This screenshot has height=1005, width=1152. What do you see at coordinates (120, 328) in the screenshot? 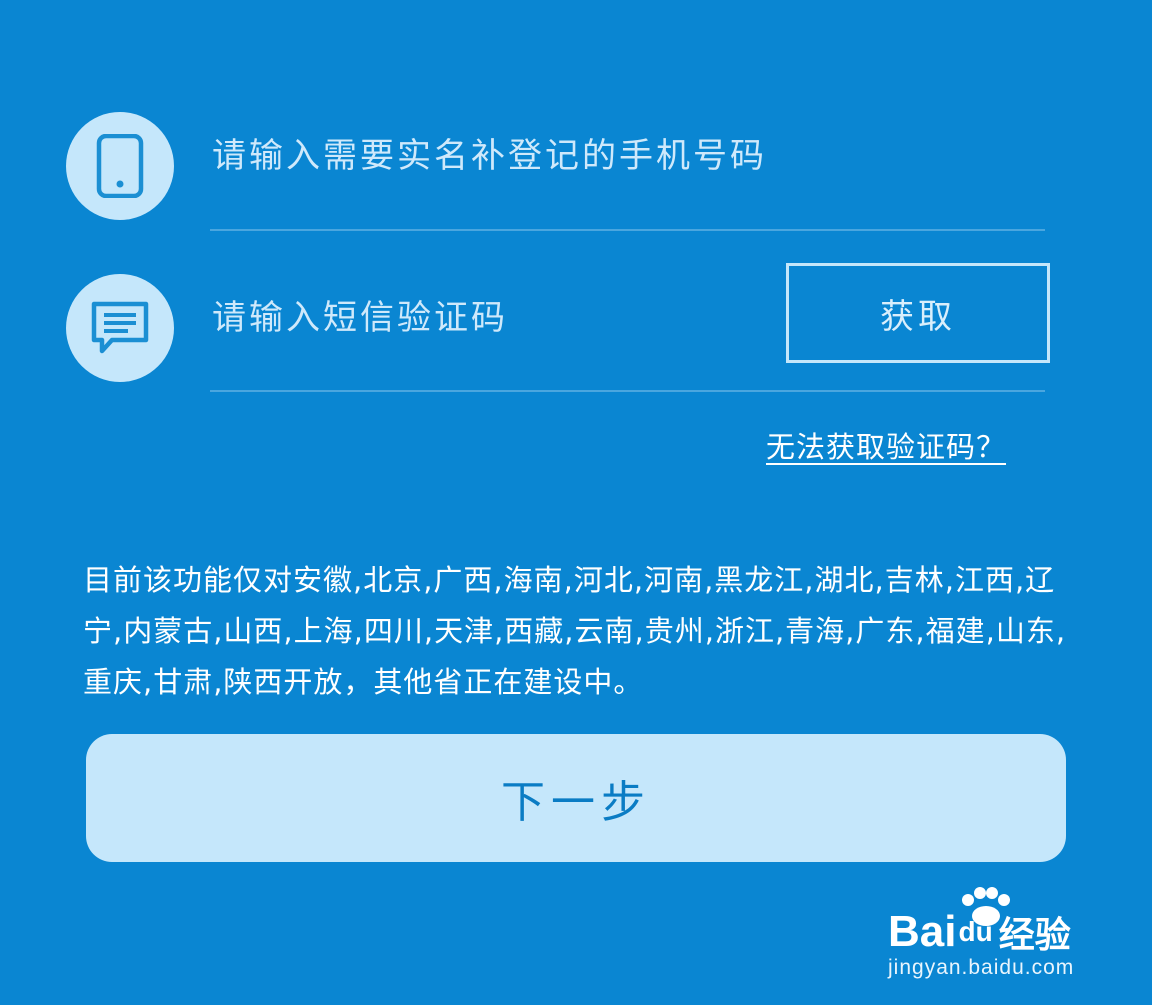
I see `message-icon` at bounding box center [120, 328].